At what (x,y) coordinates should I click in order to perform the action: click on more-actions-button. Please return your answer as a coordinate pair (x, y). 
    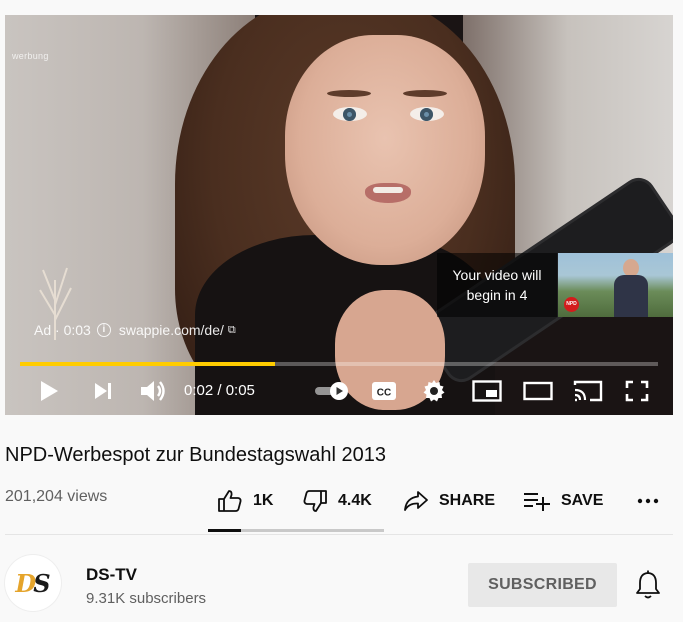
    Looking at the image, I should click on (653, 501).